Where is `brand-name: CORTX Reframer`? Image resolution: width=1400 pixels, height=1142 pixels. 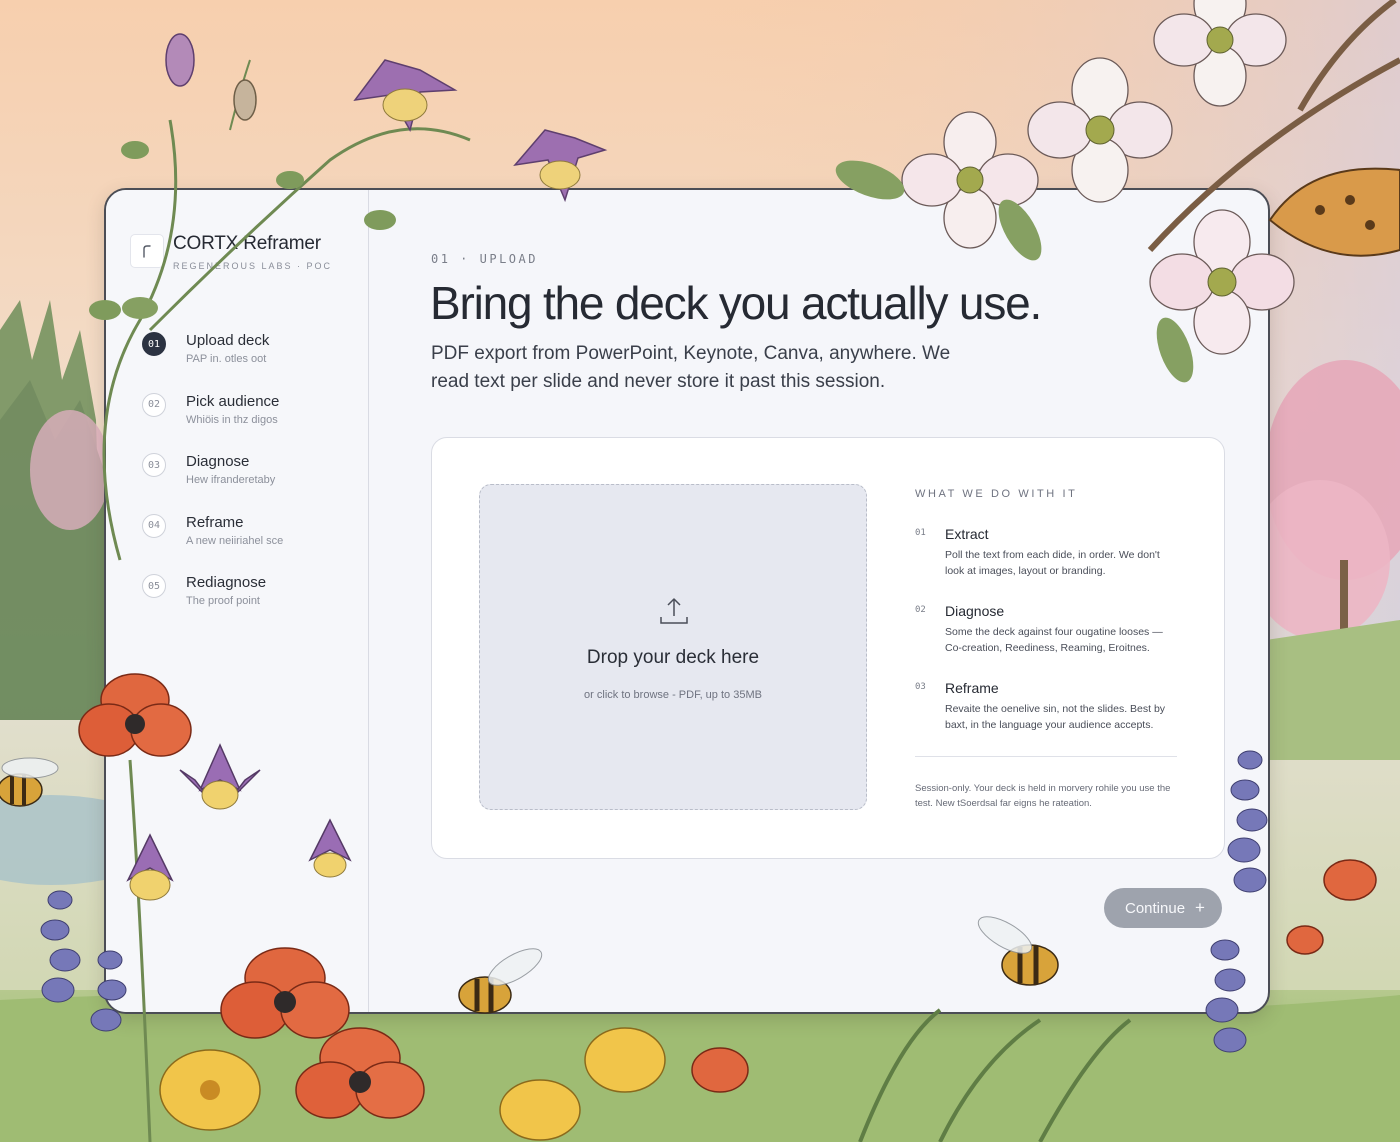 brand-name: CORTX Reframer is located at coordinates (247, 243).